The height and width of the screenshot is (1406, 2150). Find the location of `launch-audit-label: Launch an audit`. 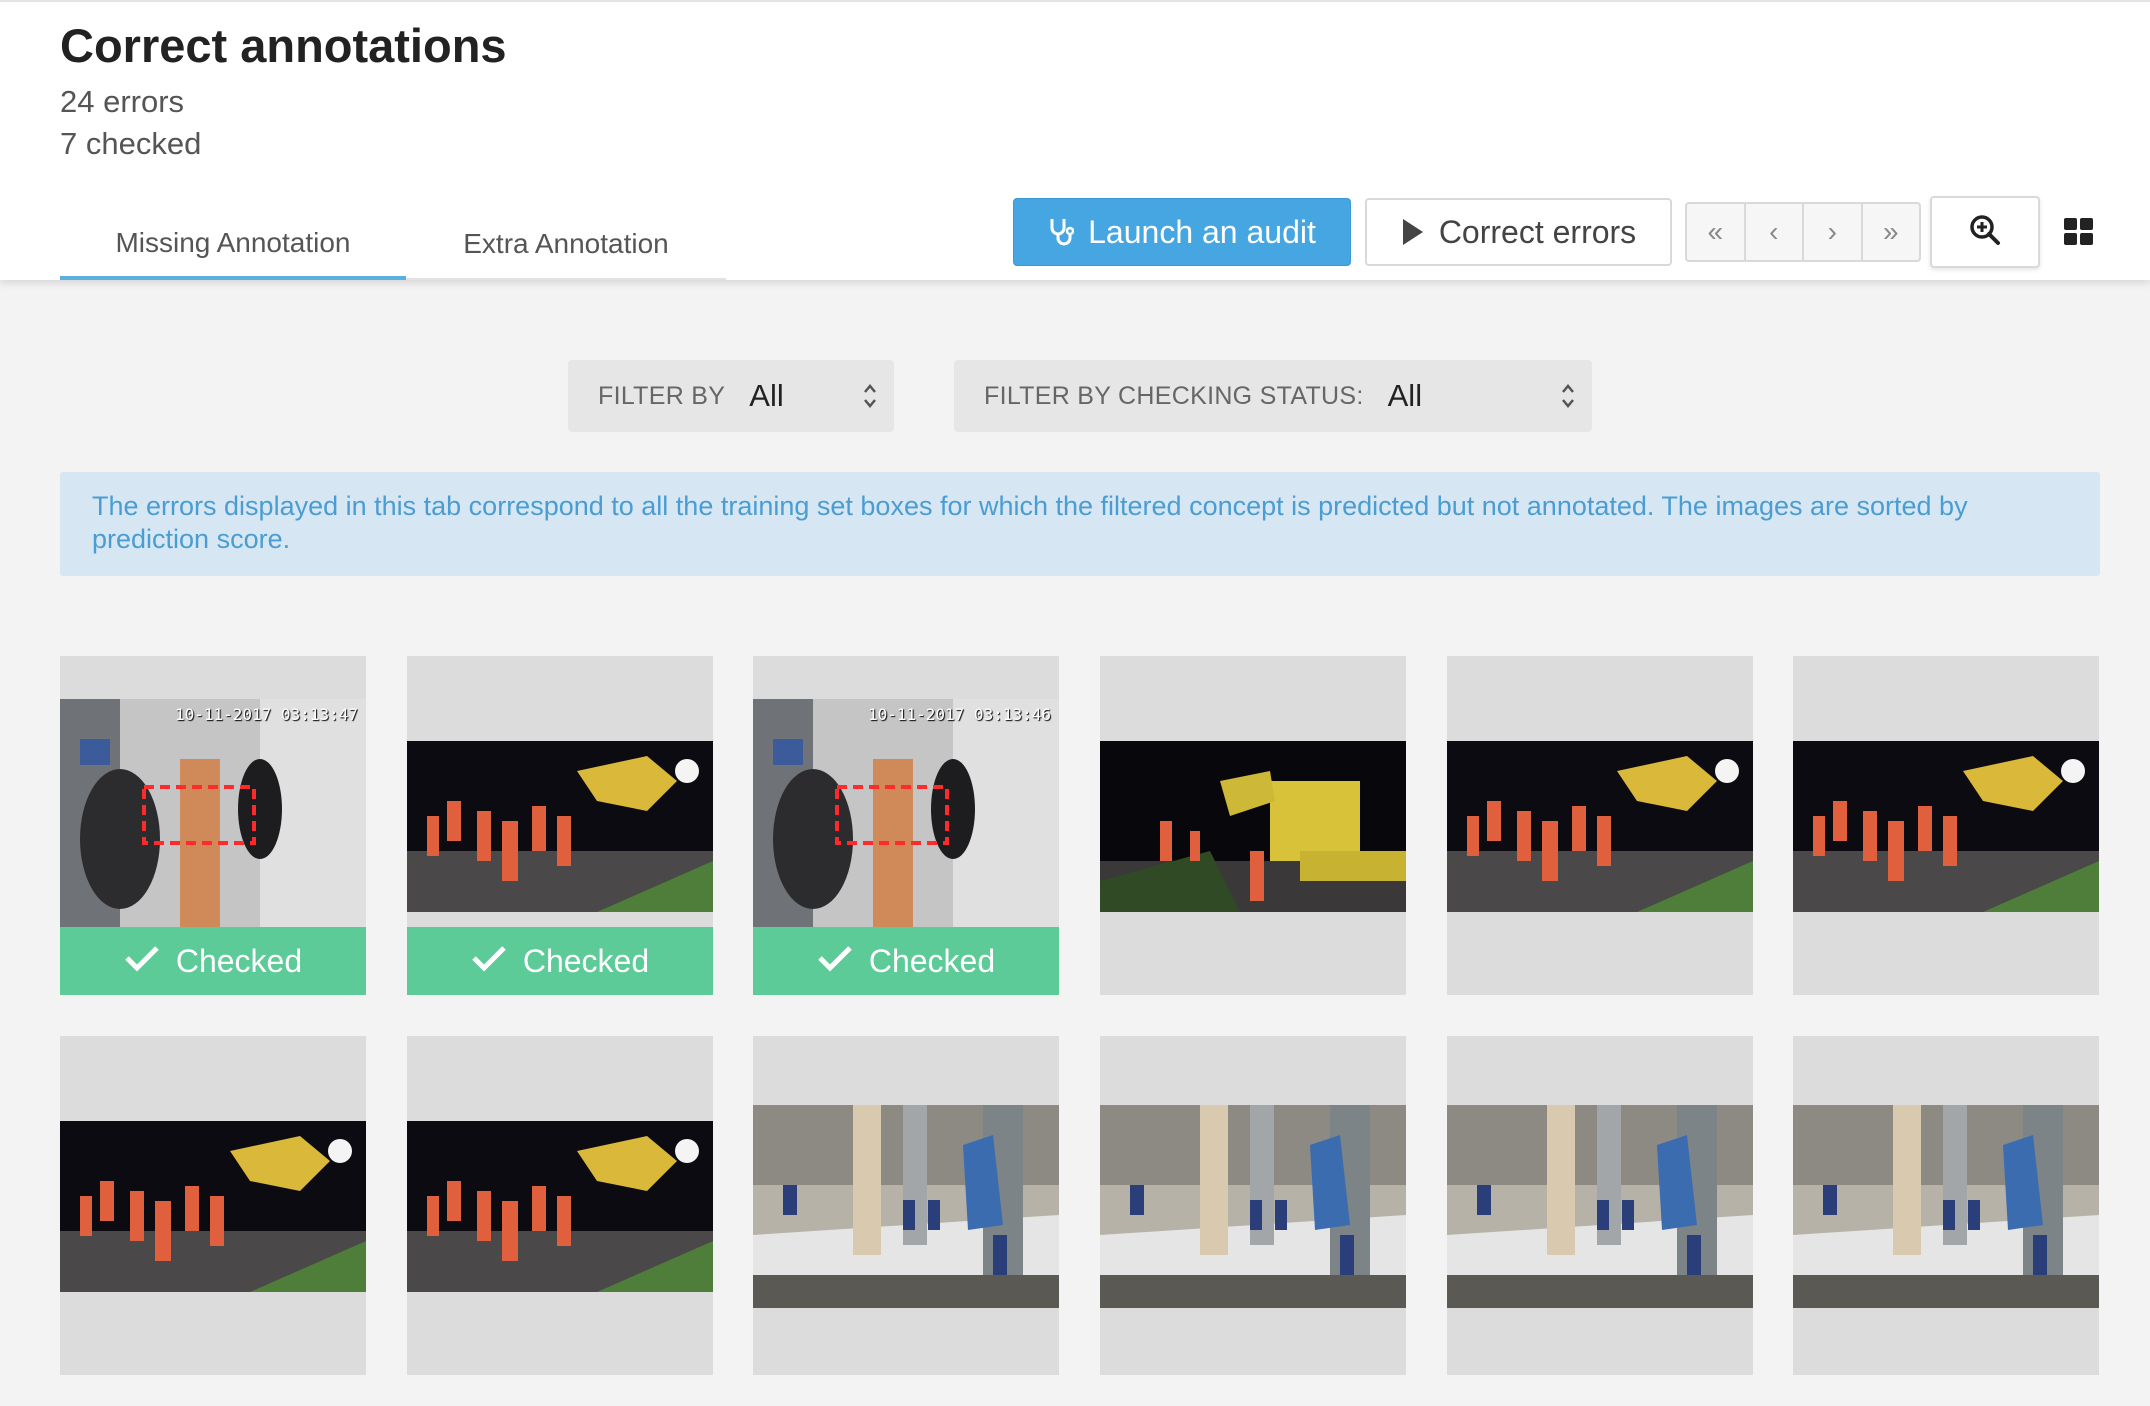

launch-audit-label: Launch an audit is located at coordinates (1202, 231).